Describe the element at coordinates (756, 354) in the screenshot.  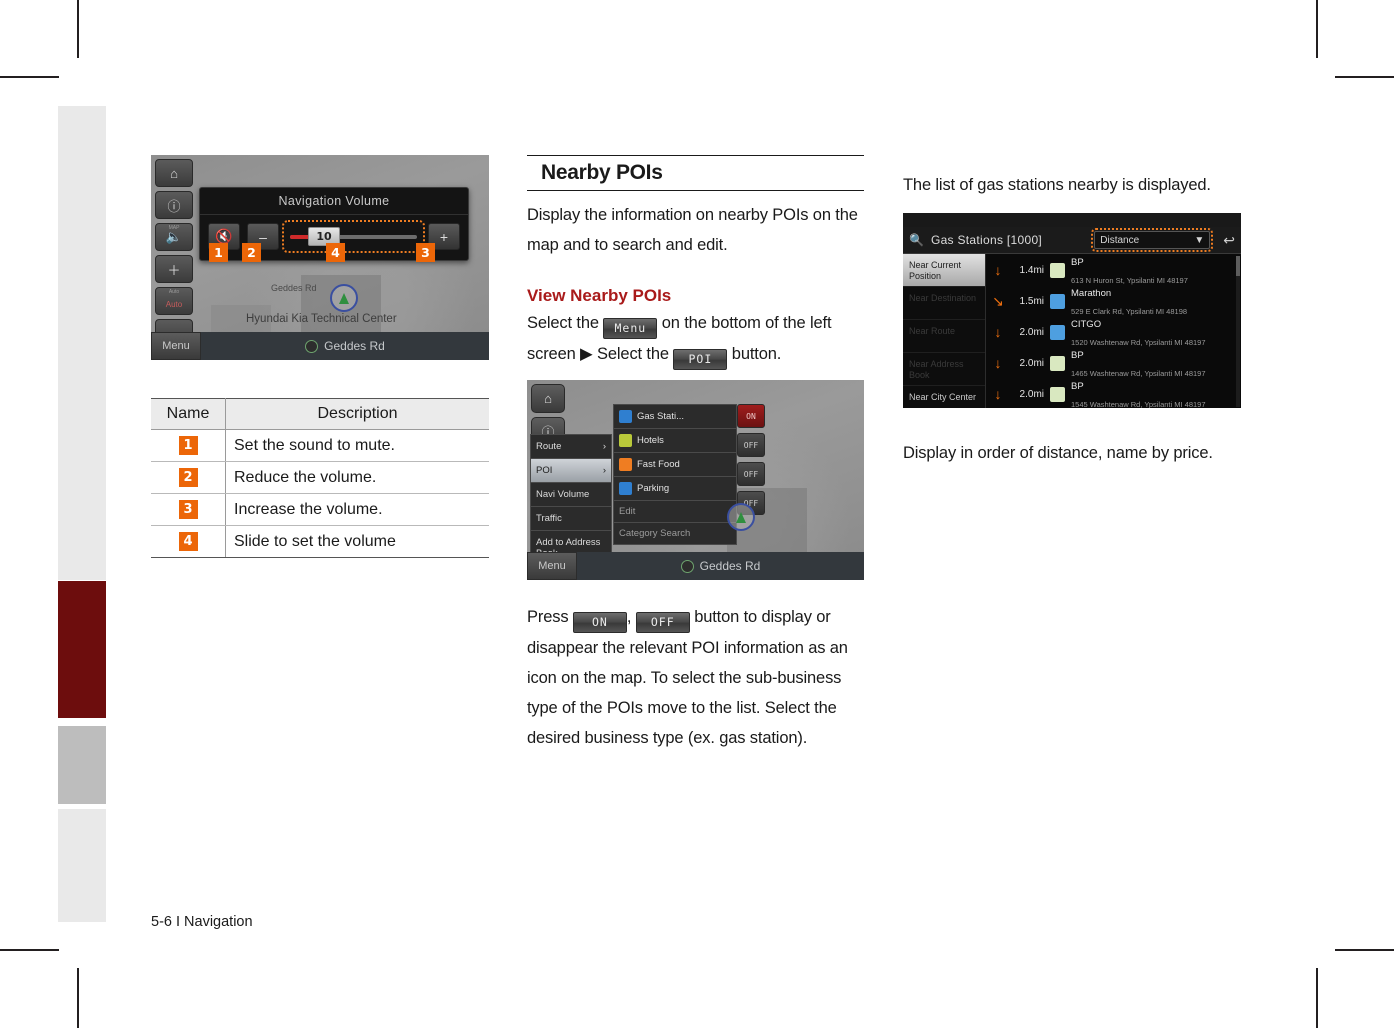
I see `instruction-post: button.` at that location.